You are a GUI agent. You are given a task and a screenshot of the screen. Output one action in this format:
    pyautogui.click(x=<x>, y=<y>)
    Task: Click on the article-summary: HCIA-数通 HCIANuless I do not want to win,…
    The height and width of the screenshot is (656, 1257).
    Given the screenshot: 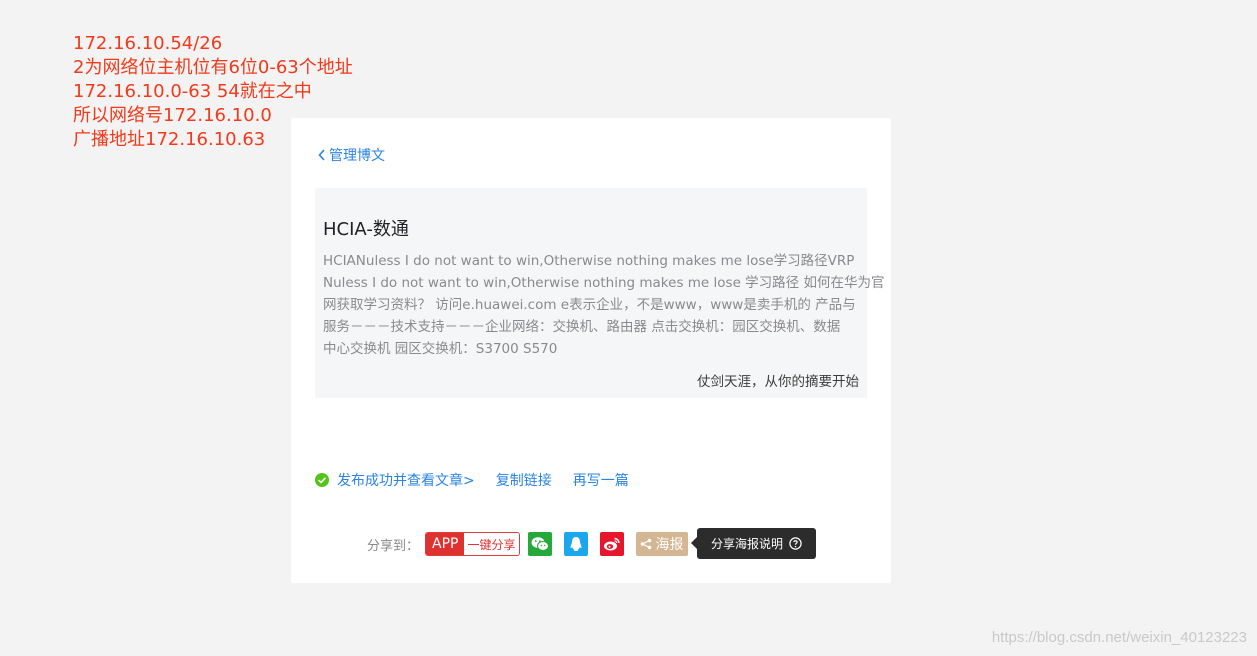 What is the action you would take?
    pyautogui.click(x=600, y=293)
    